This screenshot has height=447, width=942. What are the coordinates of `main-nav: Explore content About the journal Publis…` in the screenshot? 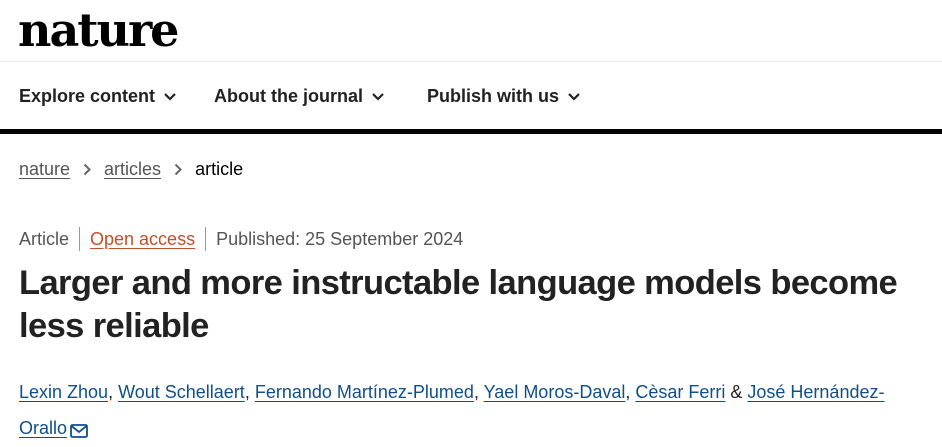 It's located at (471, 95).